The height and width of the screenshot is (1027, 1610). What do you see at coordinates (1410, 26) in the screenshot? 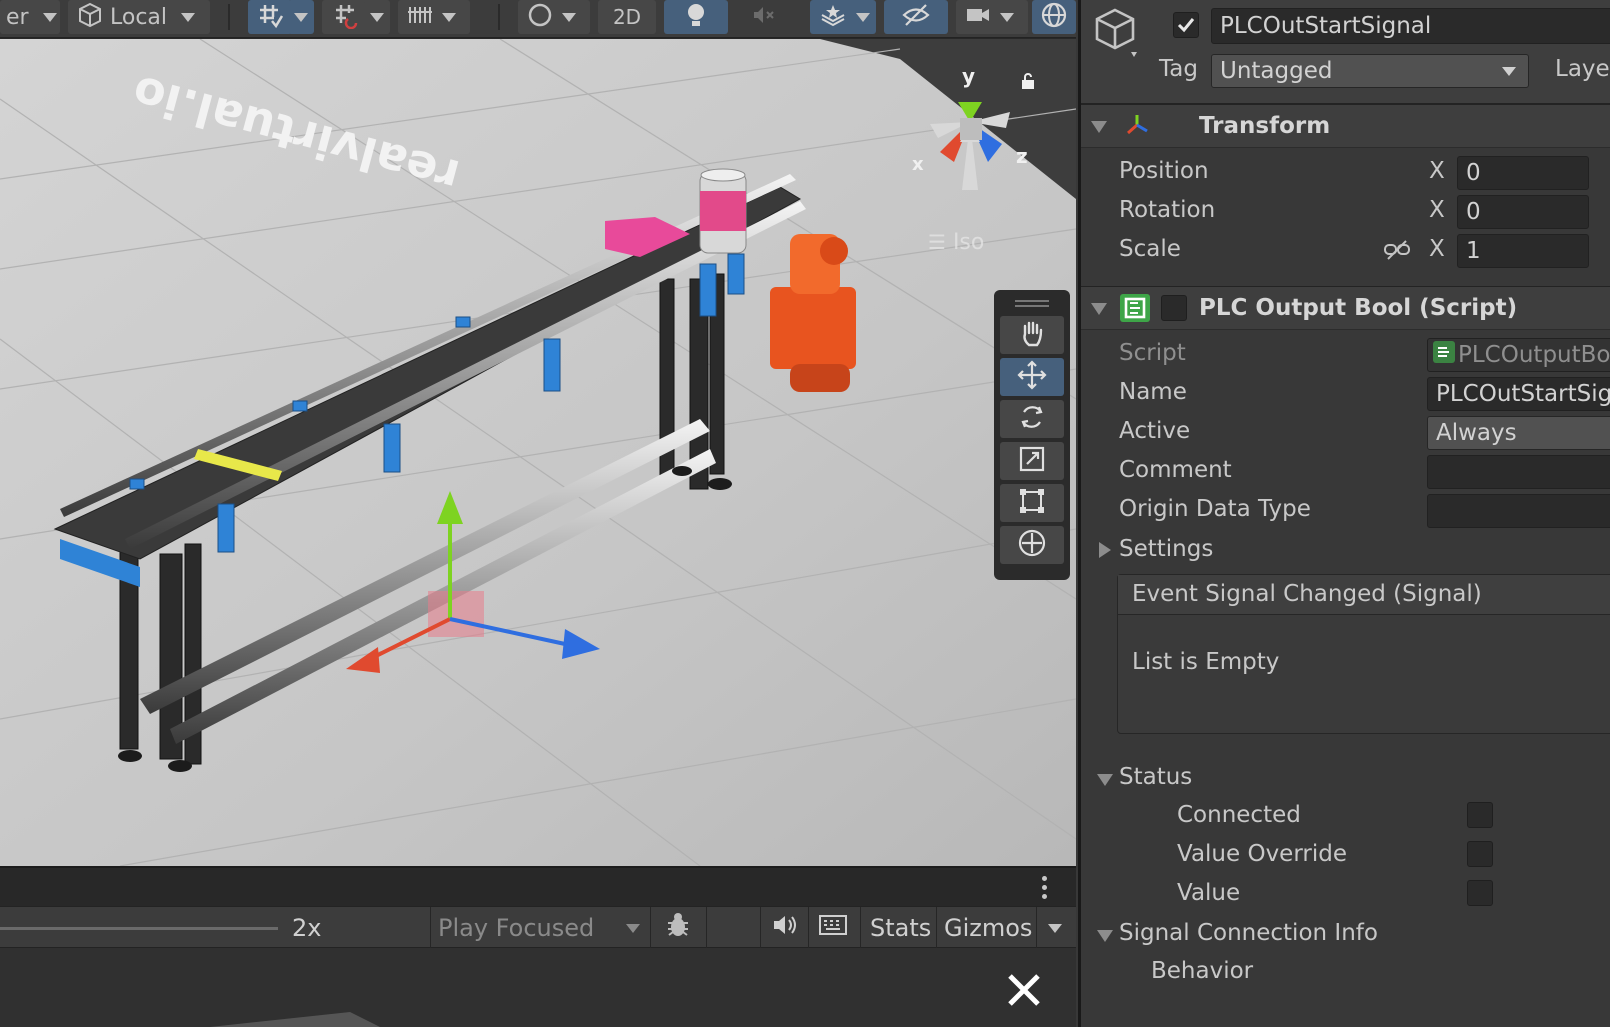
I see `object-name-field: PLCOutStartSignal` at bounding box center [1410, 26].